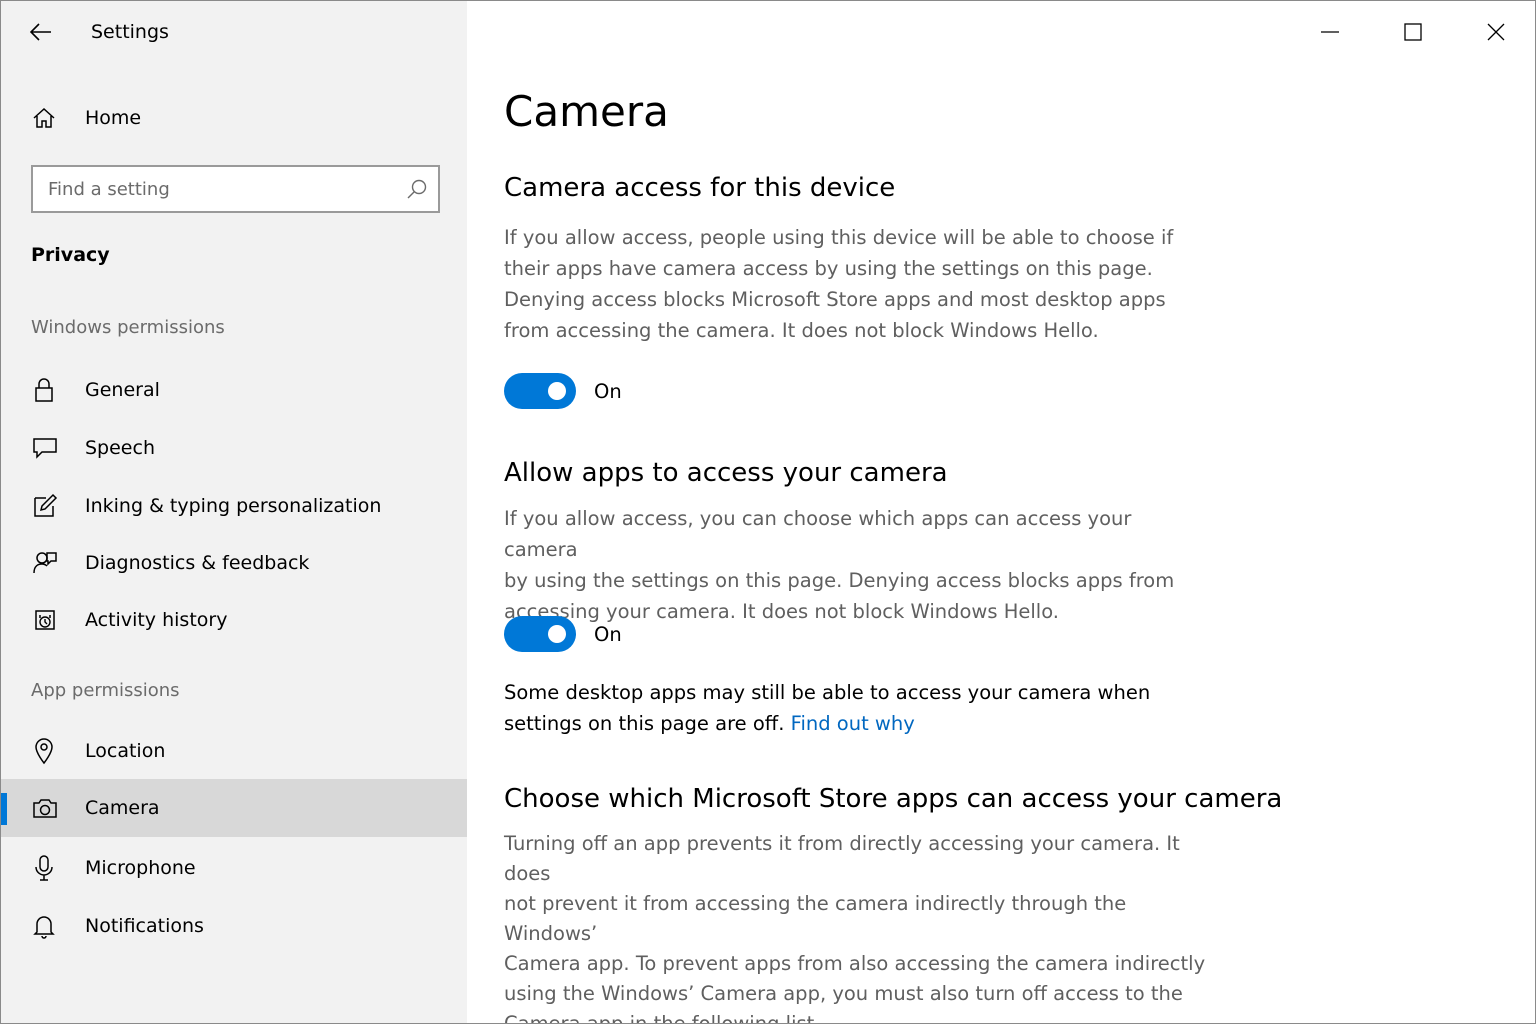 The height and width of the screenshot is (1024, 1536). What do you see at coordinates (234, 390) in the screenshot?
I see `sidebar-item-general: General` at bounding box center [234, 390].